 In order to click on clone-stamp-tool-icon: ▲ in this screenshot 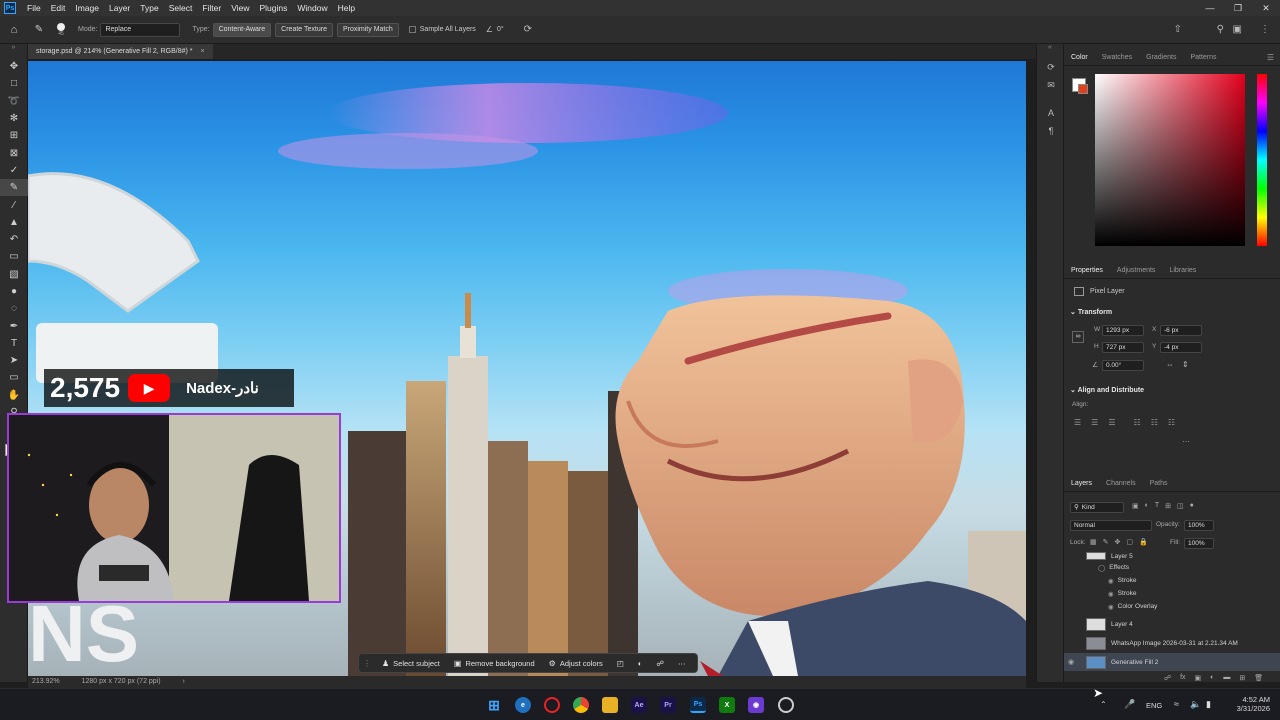, I will do `click(14, 222)`.